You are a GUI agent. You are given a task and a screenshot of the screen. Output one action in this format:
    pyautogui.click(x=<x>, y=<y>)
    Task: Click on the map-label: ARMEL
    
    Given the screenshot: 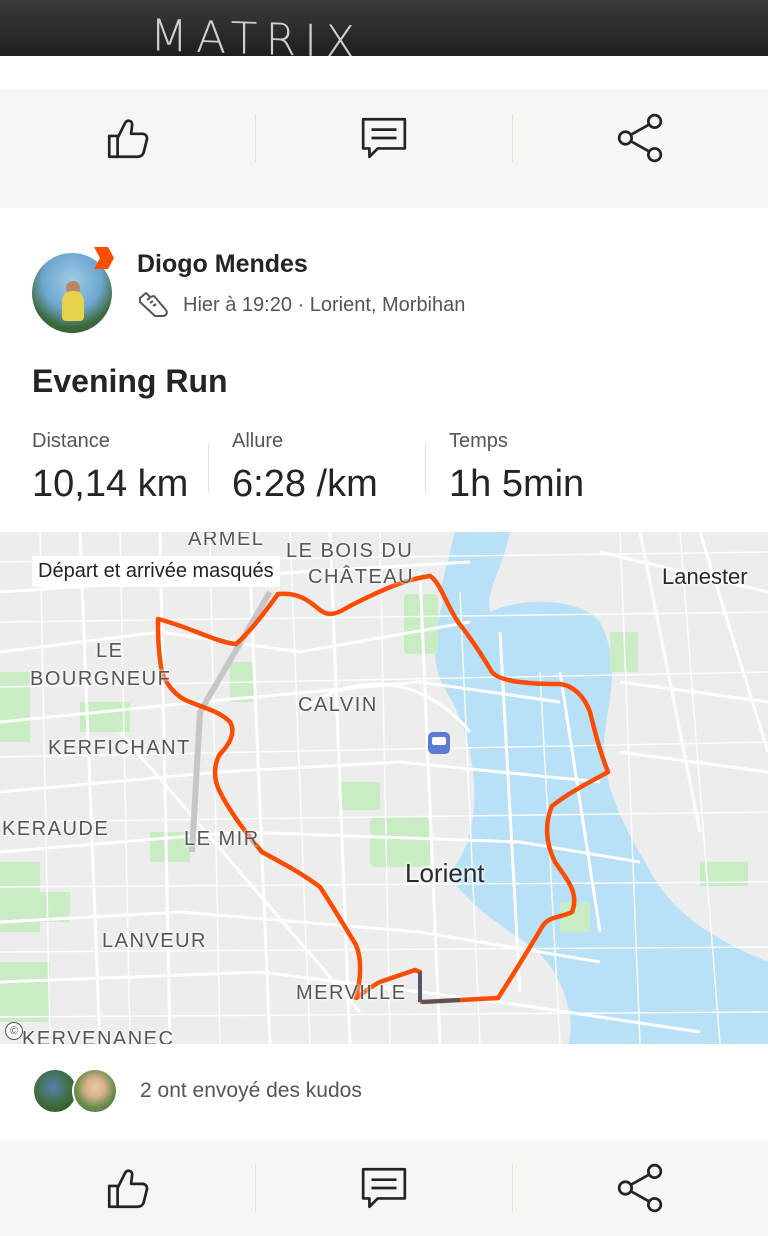 What is the action you would take?
    pyautogui.click(x=226, y=541)
    